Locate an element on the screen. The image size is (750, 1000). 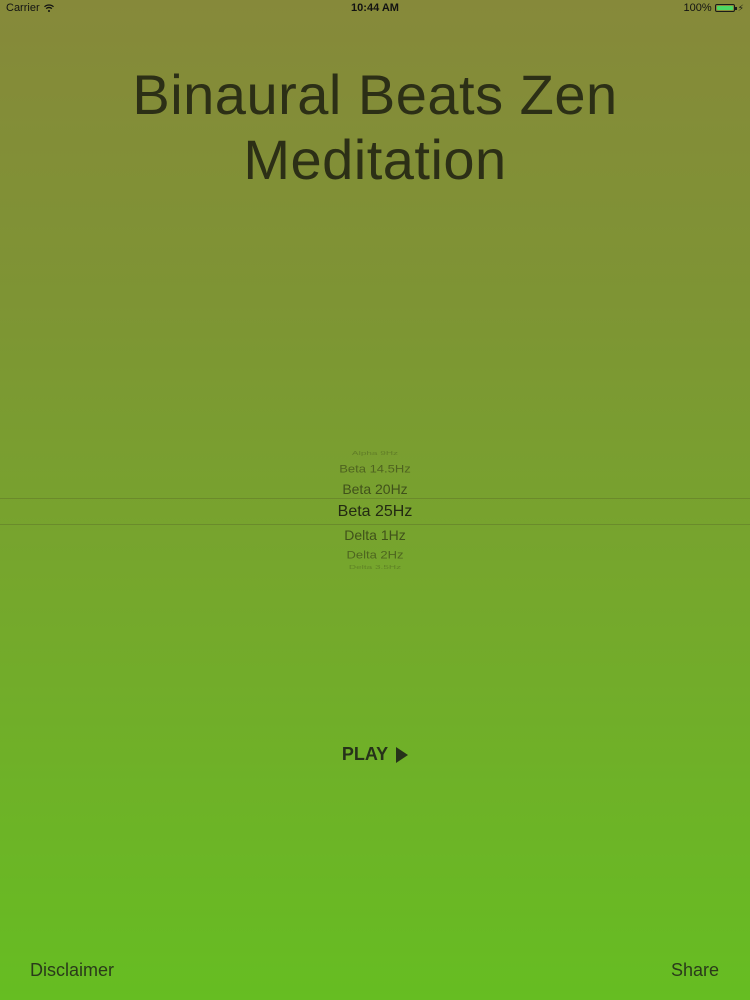
battery-tip is located at coordinates (735, 8).